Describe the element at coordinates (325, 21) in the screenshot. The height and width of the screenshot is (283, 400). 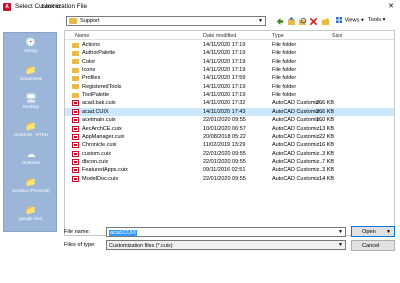
I see `new-folder-icon` at that location.